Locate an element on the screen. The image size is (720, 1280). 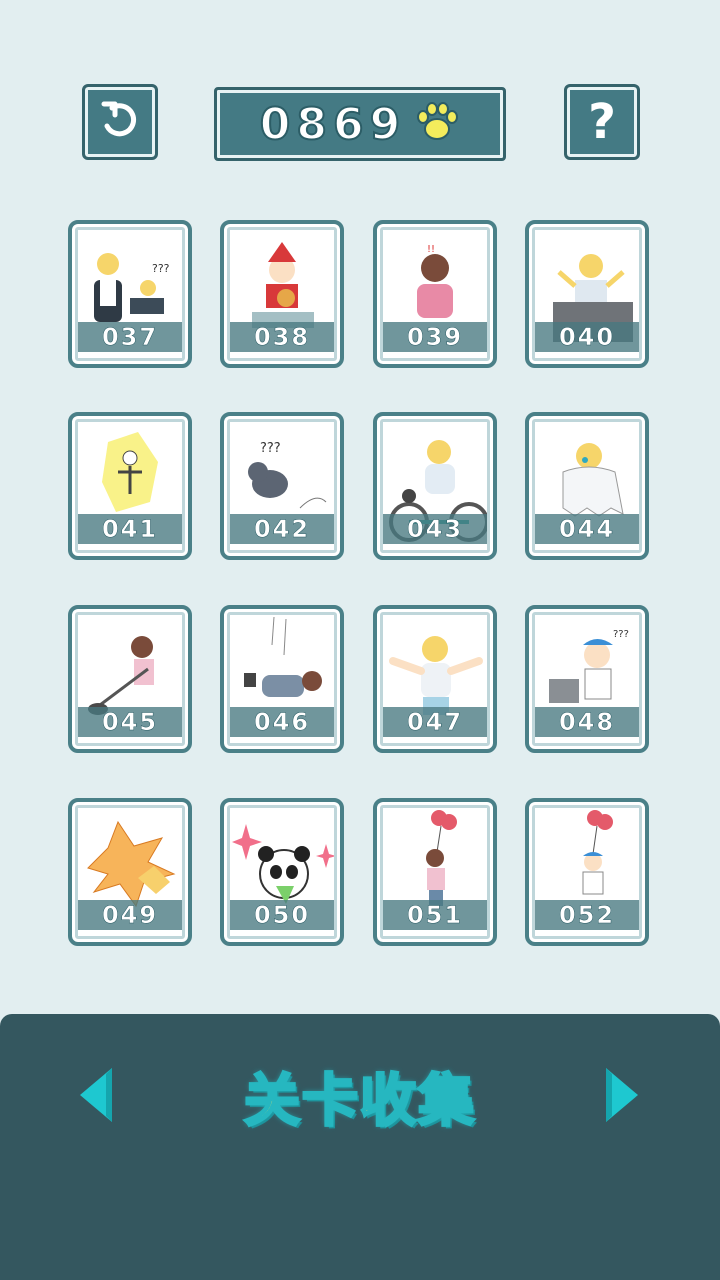
level-number: 037 is located at coordinates (130, 337).